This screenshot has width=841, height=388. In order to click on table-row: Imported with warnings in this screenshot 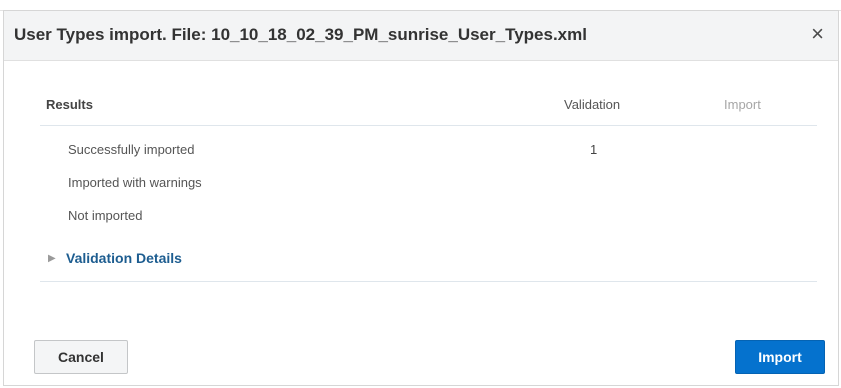, I will do `click(428, 183)`.